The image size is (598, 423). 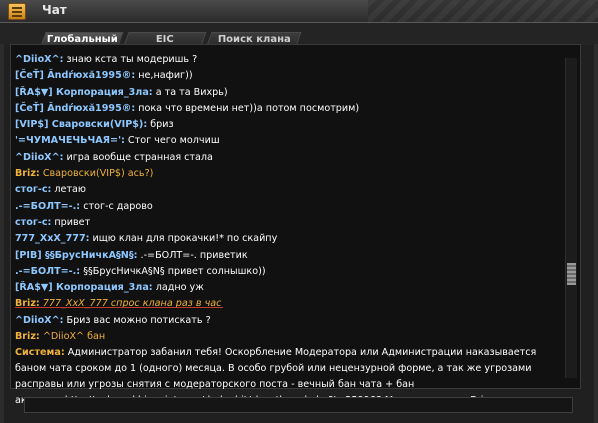 What do you see at coordinates (160, 125) in the screenshot?
I see `message-text: бриз` at bounding box center [160, 125].